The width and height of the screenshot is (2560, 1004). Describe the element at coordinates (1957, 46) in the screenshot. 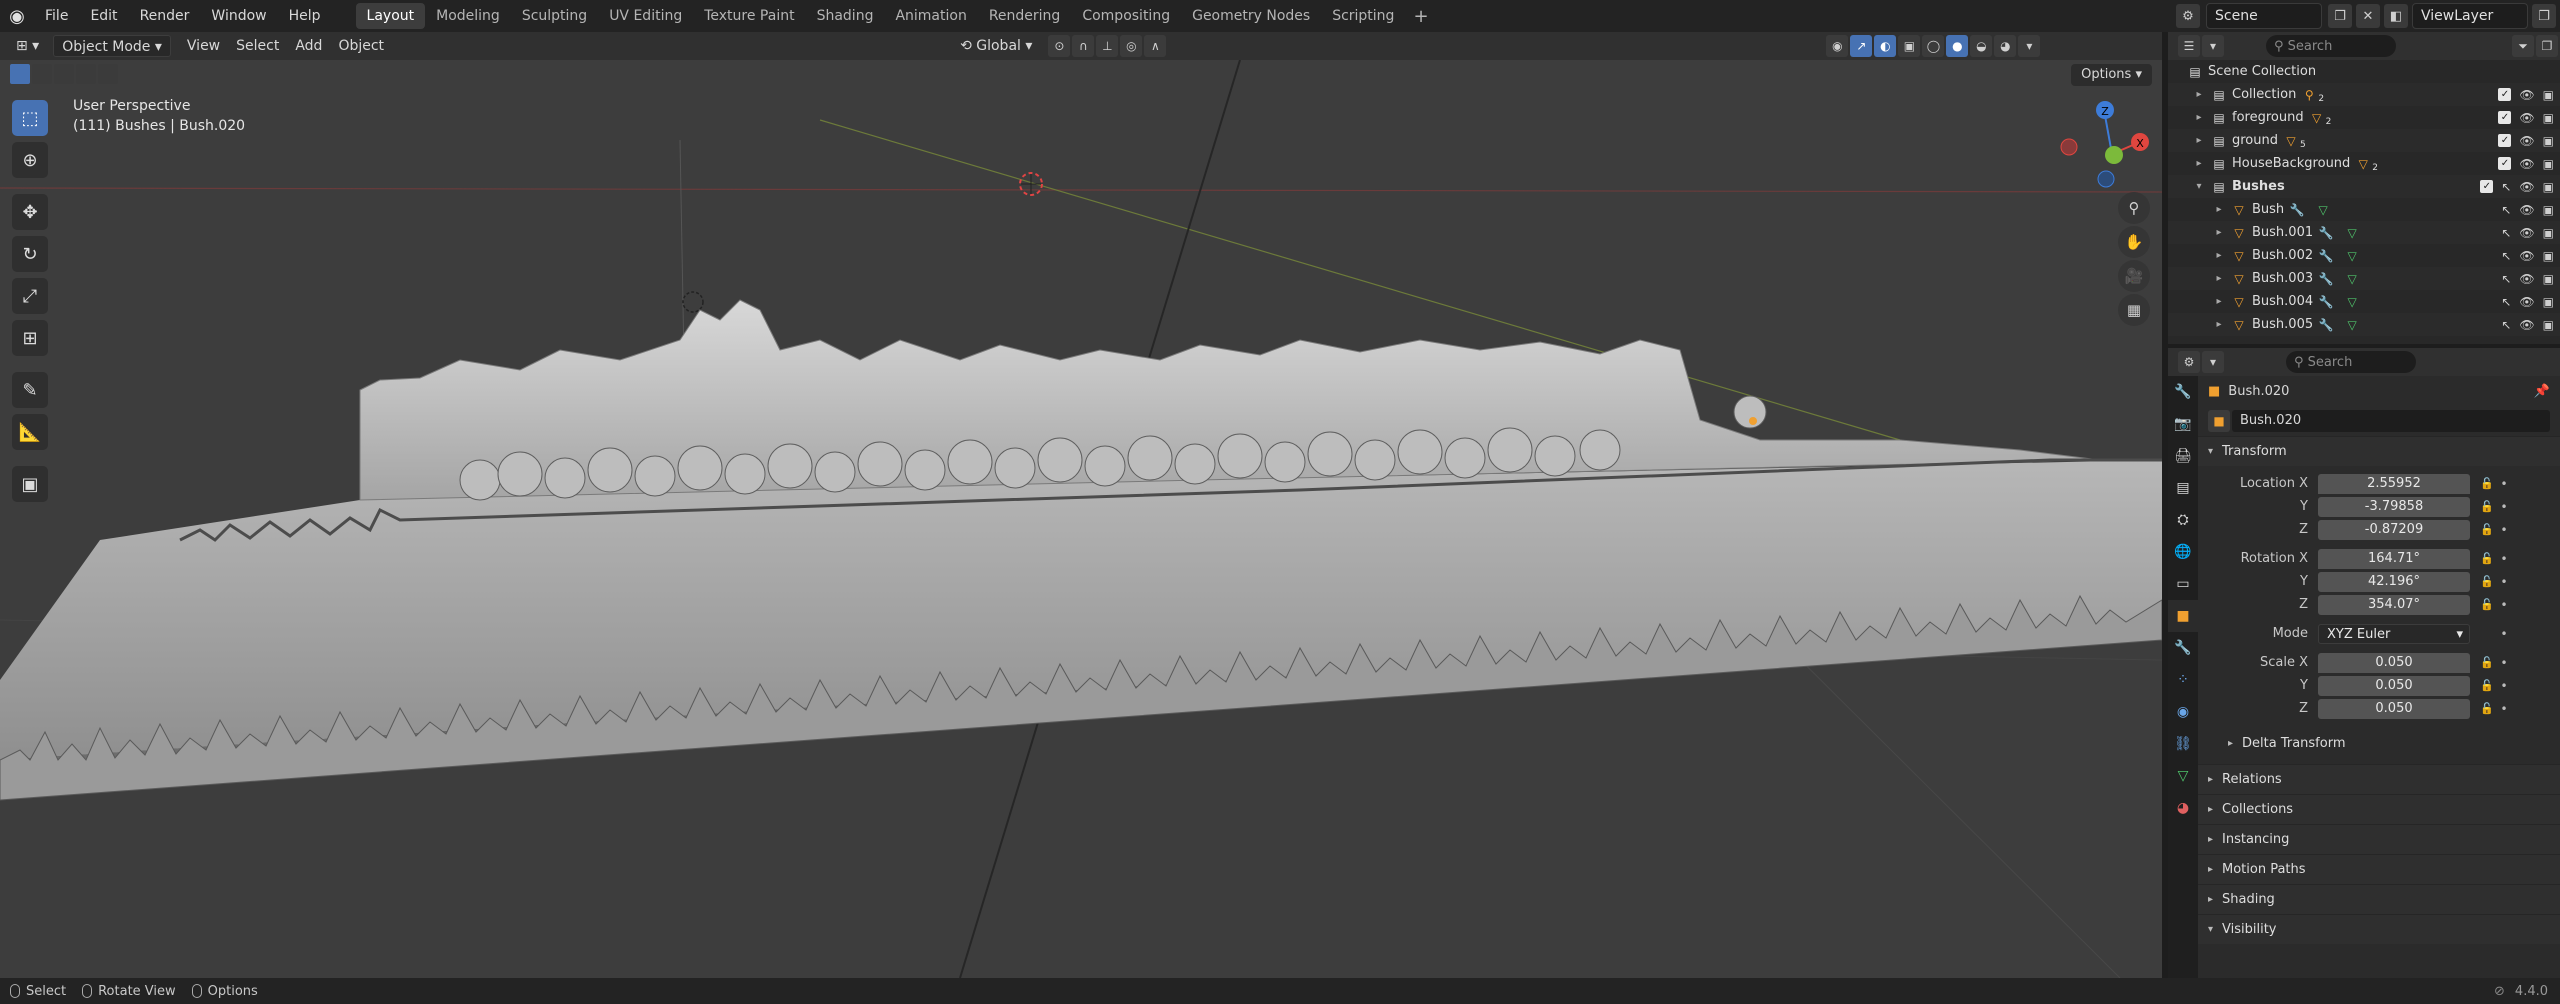

I see `solid-shading-icon: ●` at that location.